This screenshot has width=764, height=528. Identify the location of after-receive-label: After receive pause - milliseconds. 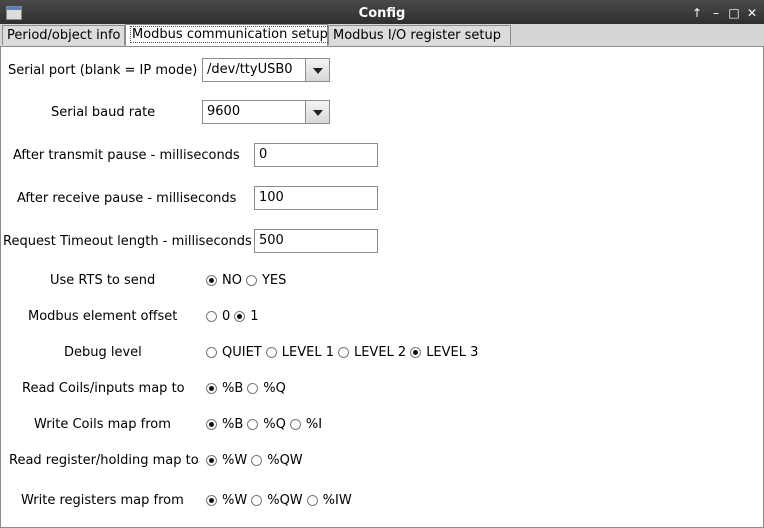
(127, 198).